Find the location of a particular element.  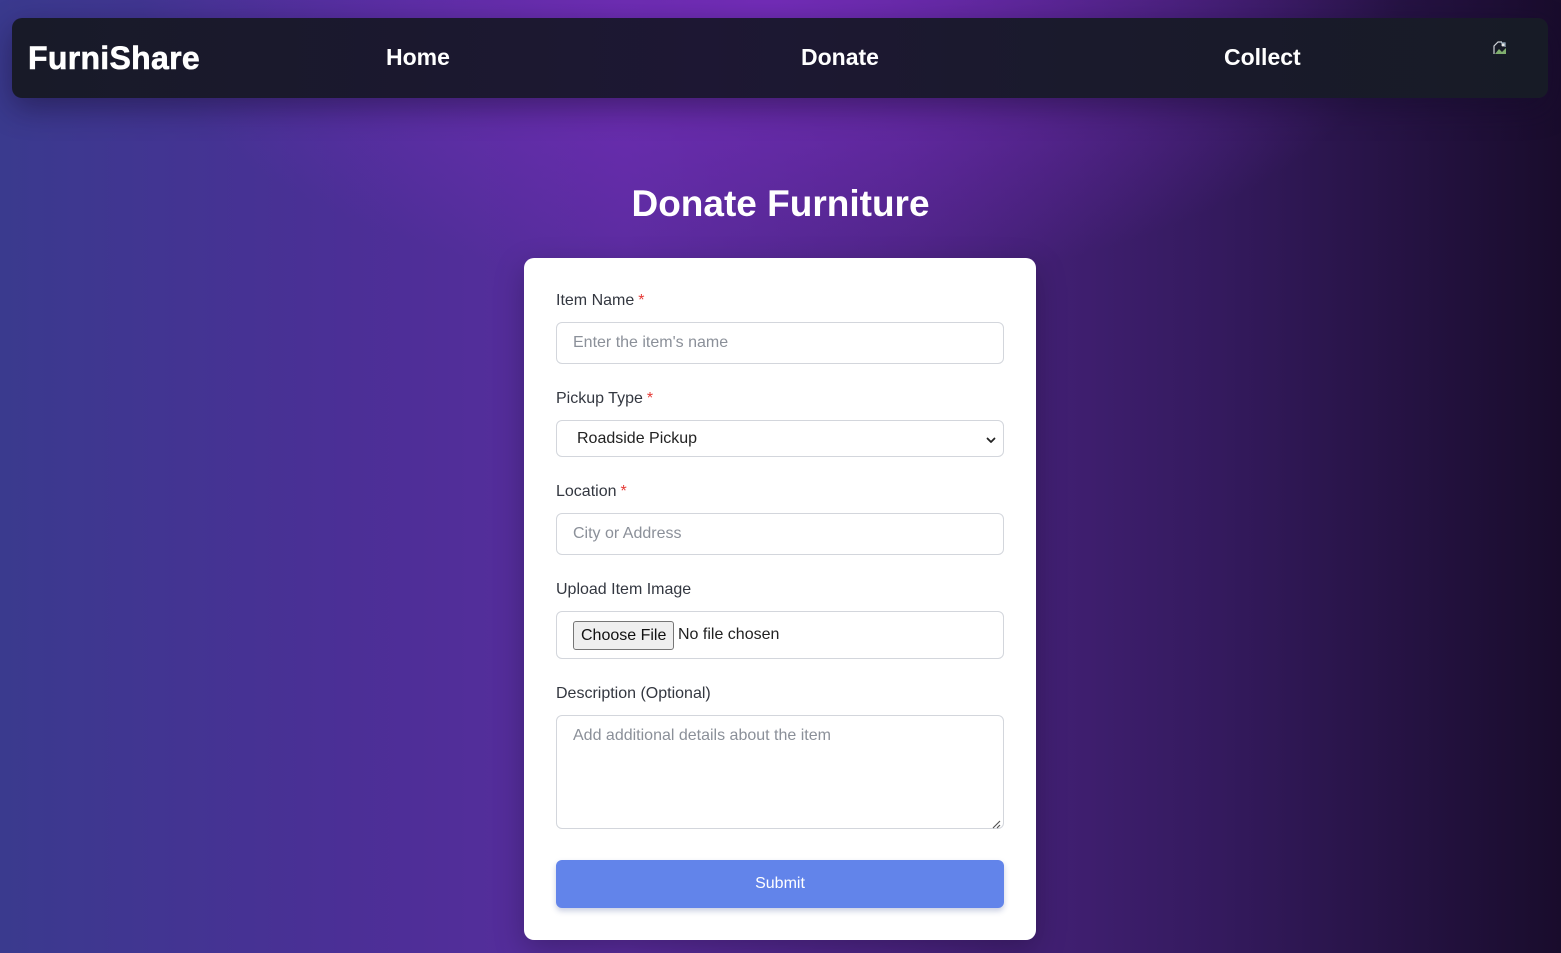

pickup-type-select: Roadside Pickup is located at coordinates (780, 438).